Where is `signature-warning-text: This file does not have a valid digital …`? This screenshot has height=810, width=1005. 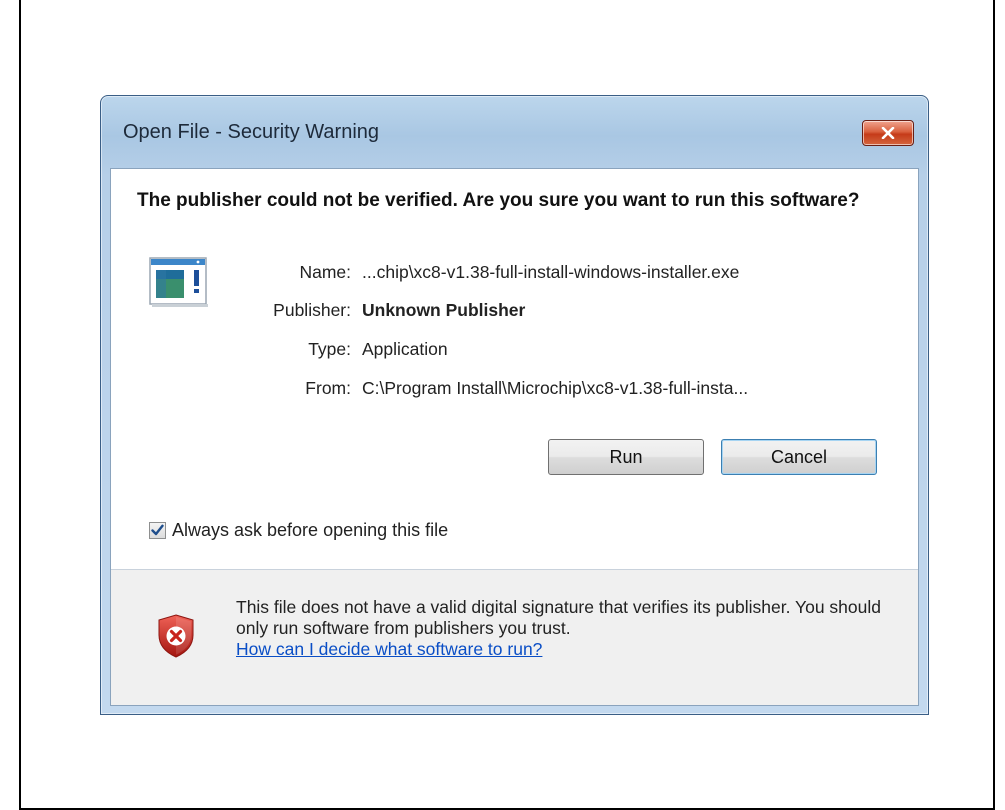
signature-warning-text: This file does not have a valid digital … is located at coordinates (558, 617).